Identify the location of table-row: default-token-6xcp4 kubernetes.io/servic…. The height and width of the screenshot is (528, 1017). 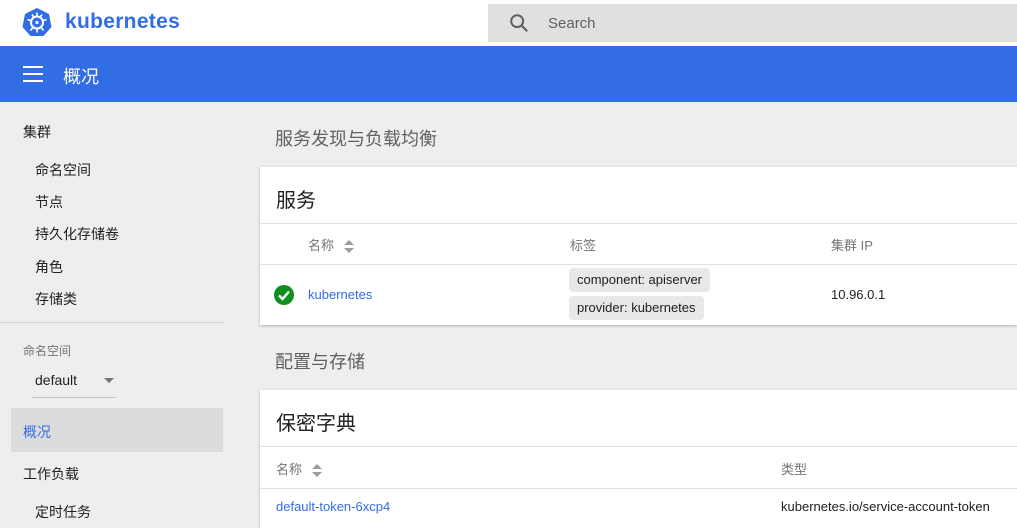
(638, 508).